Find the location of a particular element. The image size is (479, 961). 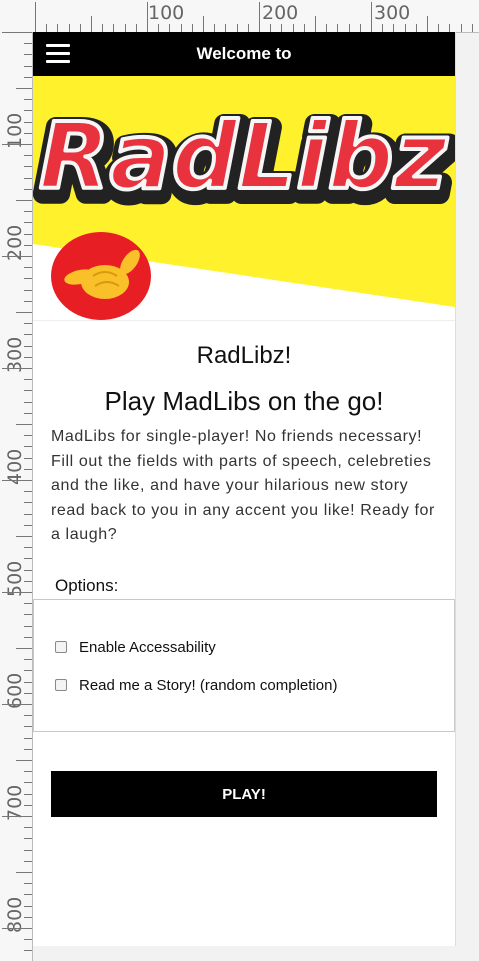

ruler-label: 200 is located at coordinates (280, 13).